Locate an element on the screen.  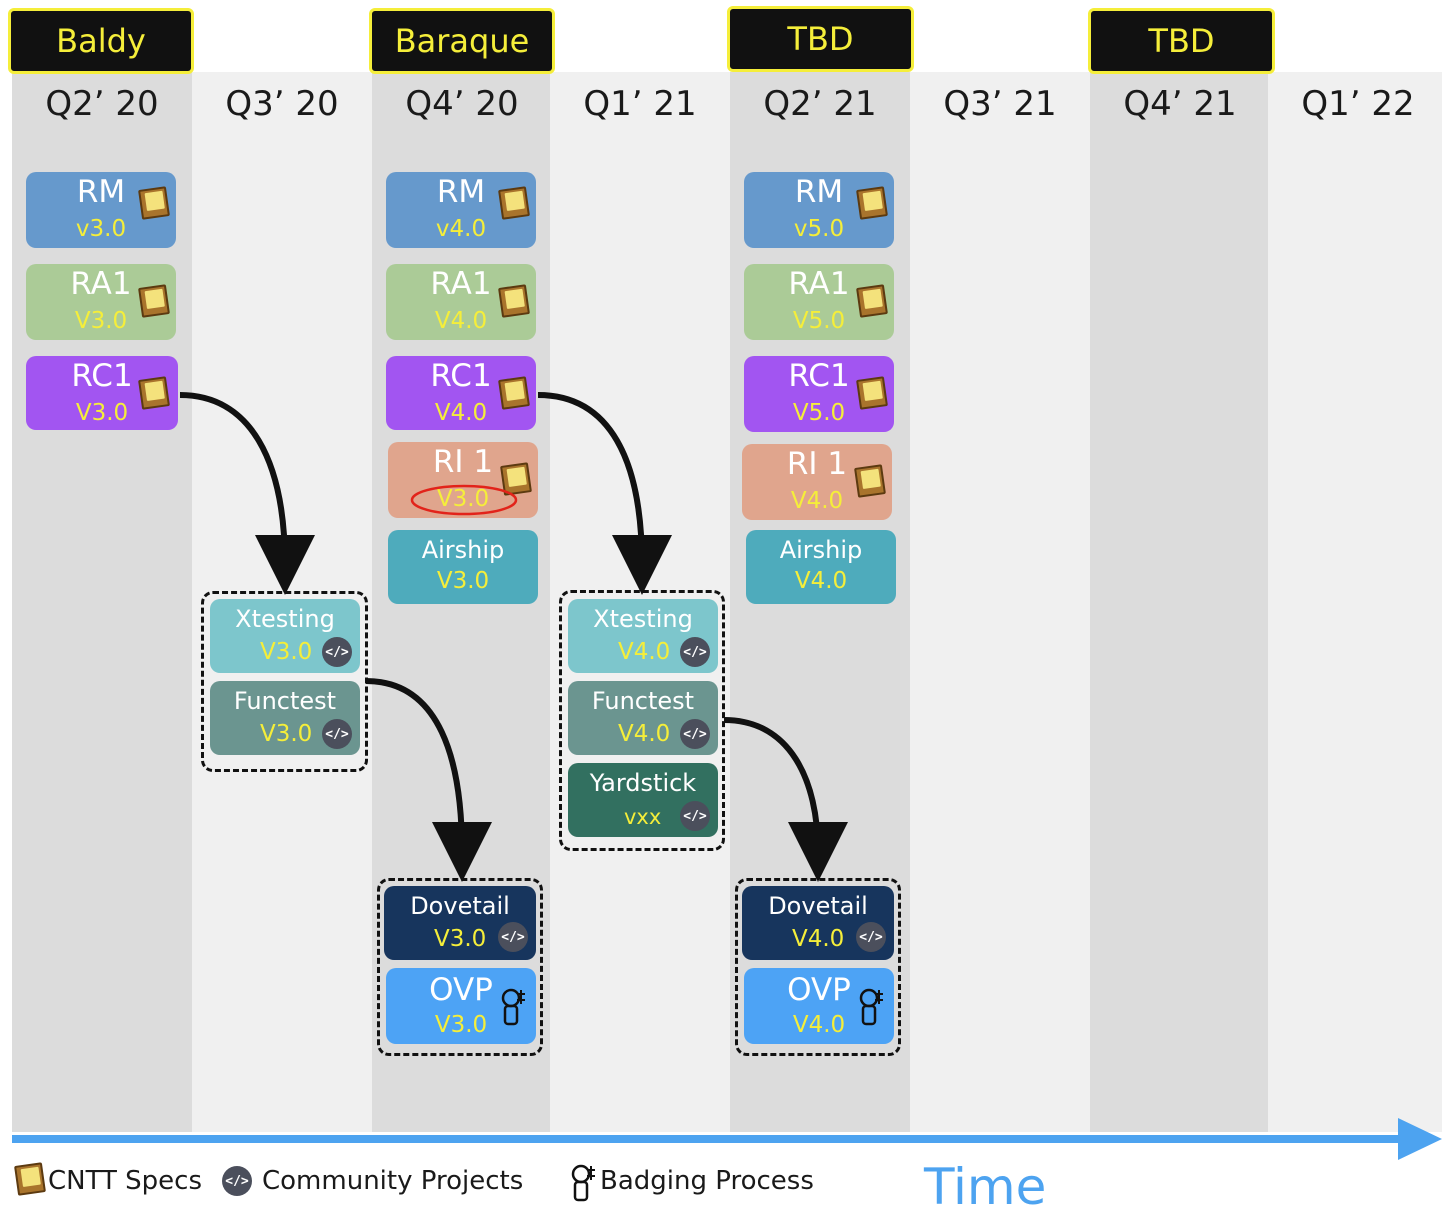
time-axis-label: Time is located at coordinates (985, 1187).